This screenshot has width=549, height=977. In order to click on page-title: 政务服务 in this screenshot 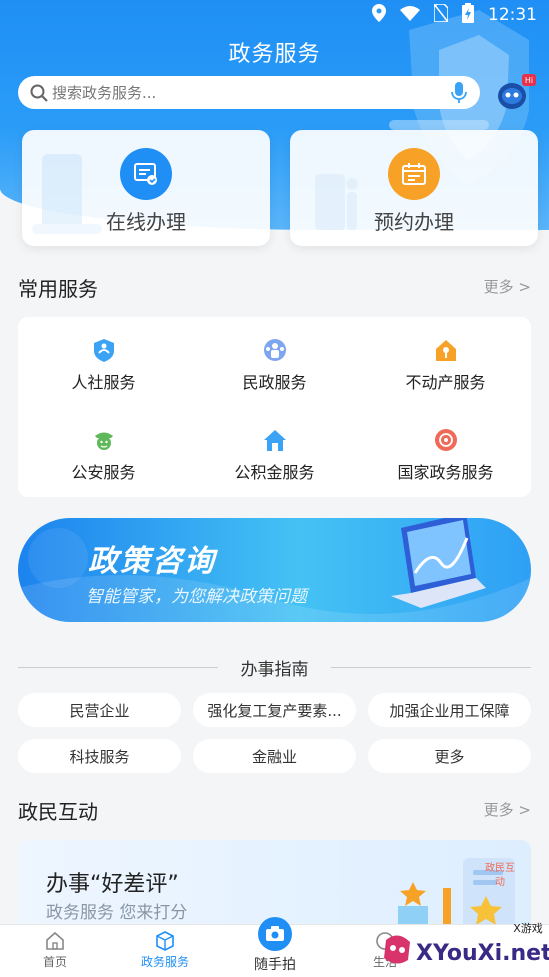, I will do `click(274, 54)`.